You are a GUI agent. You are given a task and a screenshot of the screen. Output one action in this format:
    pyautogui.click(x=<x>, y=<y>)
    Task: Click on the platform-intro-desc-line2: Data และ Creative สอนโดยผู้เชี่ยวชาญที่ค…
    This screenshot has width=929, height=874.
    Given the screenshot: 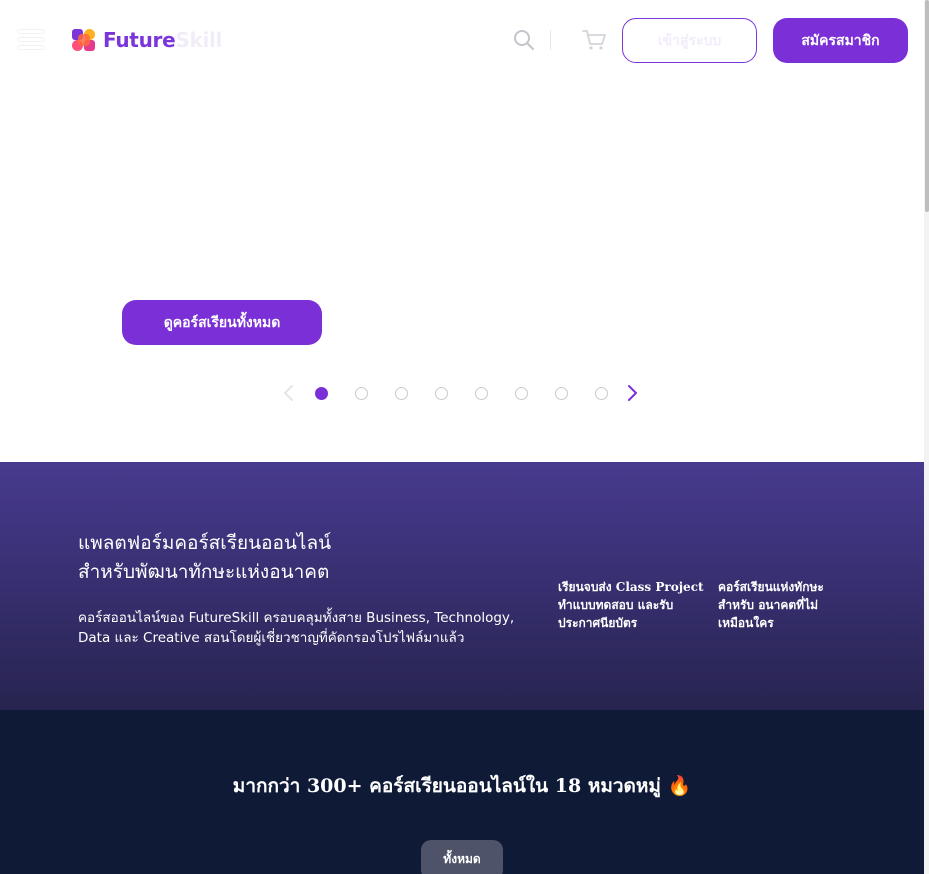 What is the action you would take?
    pyautogui.click(x=271, y=638)
    